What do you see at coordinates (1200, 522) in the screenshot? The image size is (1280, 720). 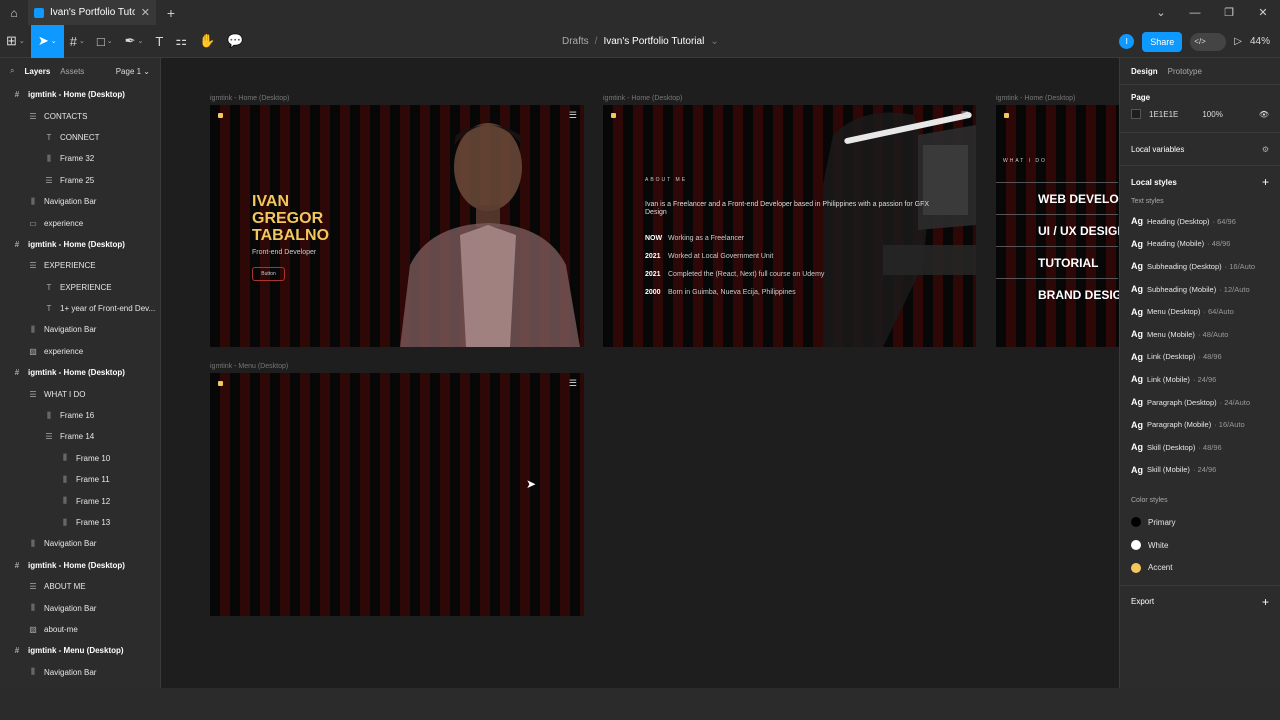 I see `color-style-item: Primary` at bounding box center [1200, 522].